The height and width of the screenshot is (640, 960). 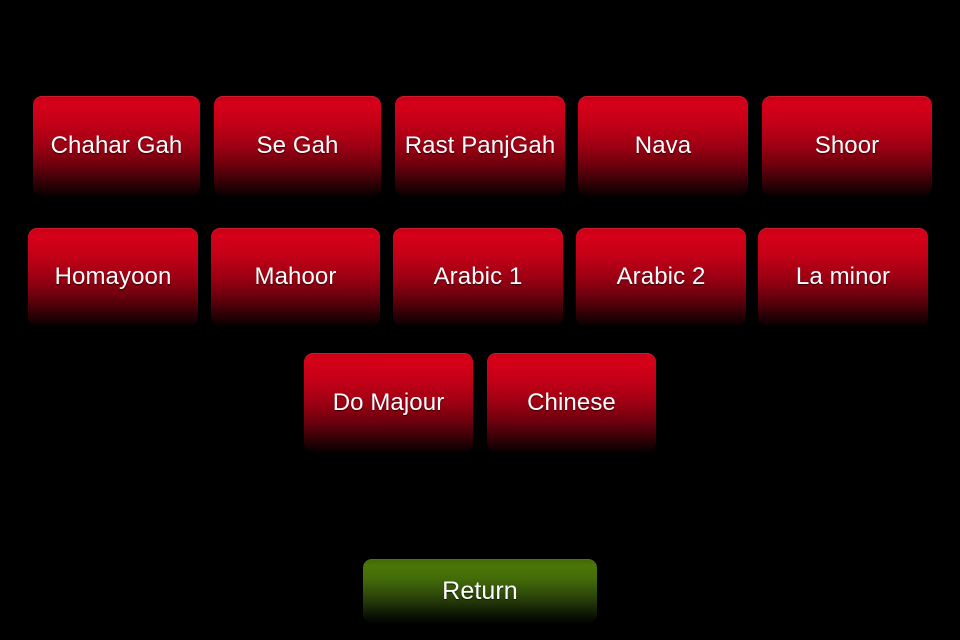 I want to click on scale-button: Chinese, so click(x=571, y=402).